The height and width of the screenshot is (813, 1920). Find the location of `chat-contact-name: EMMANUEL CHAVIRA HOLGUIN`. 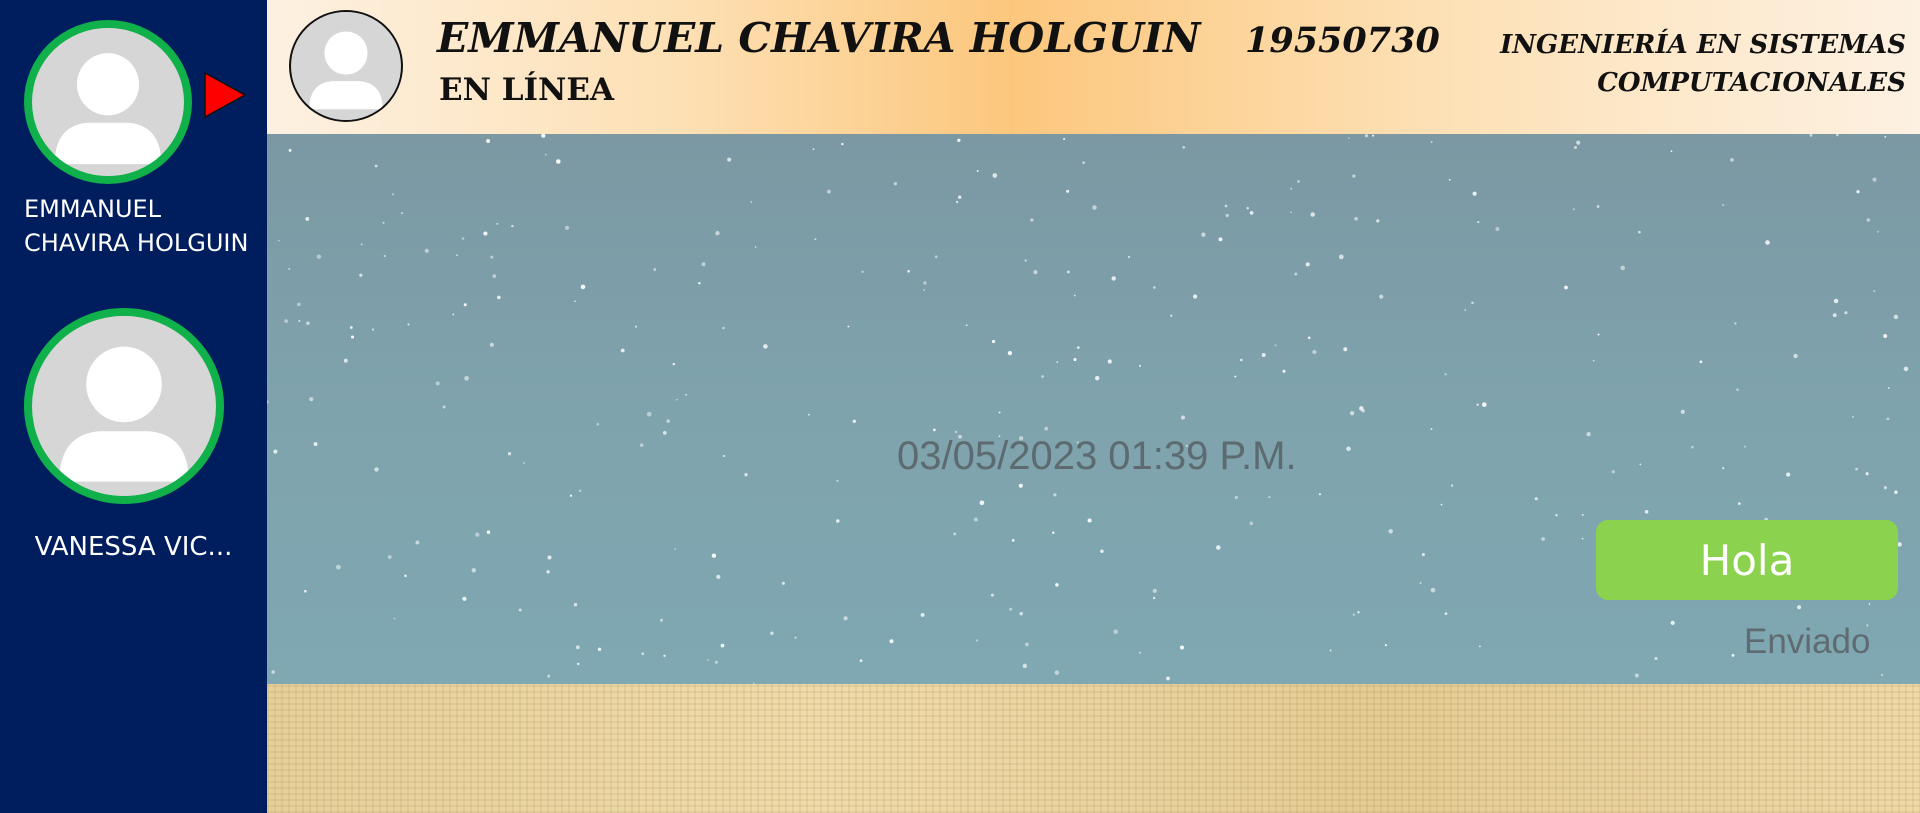

chat-contact-name: EMMANUEL CHAVIRA HOLGUIN is located at coordinates (819, 38).